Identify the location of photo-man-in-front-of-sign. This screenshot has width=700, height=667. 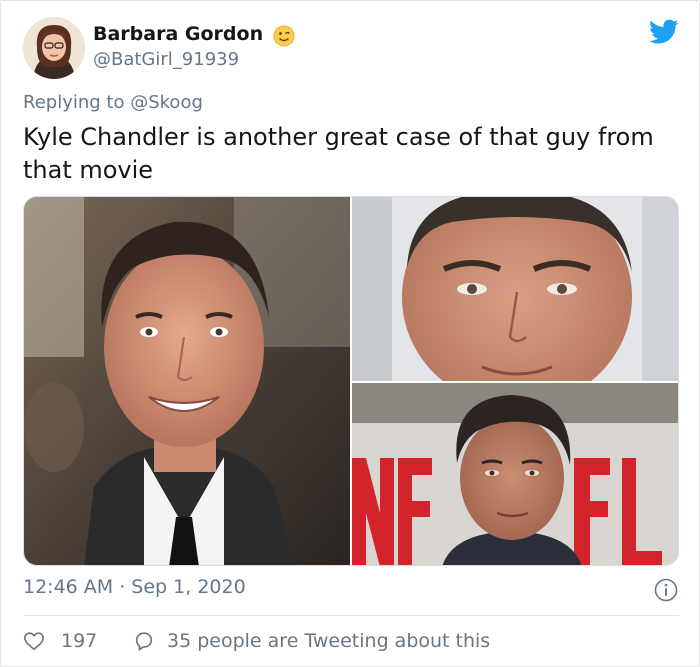
(515, 474).